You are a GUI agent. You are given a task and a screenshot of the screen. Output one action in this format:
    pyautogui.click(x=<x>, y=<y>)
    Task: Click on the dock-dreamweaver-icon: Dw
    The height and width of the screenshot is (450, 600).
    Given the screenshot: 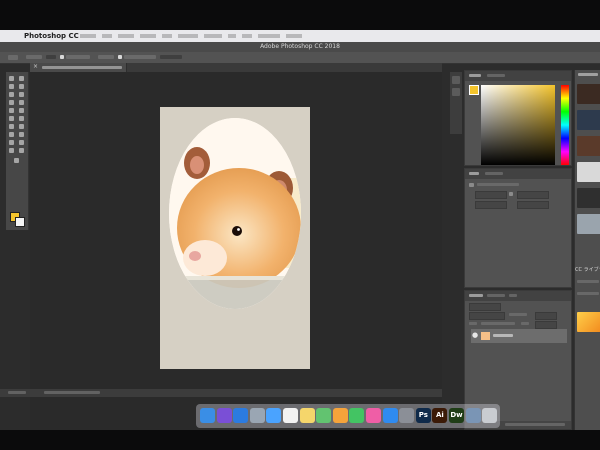 What is the action you would take?
    pyautogui.click(x=456, y=415)
    